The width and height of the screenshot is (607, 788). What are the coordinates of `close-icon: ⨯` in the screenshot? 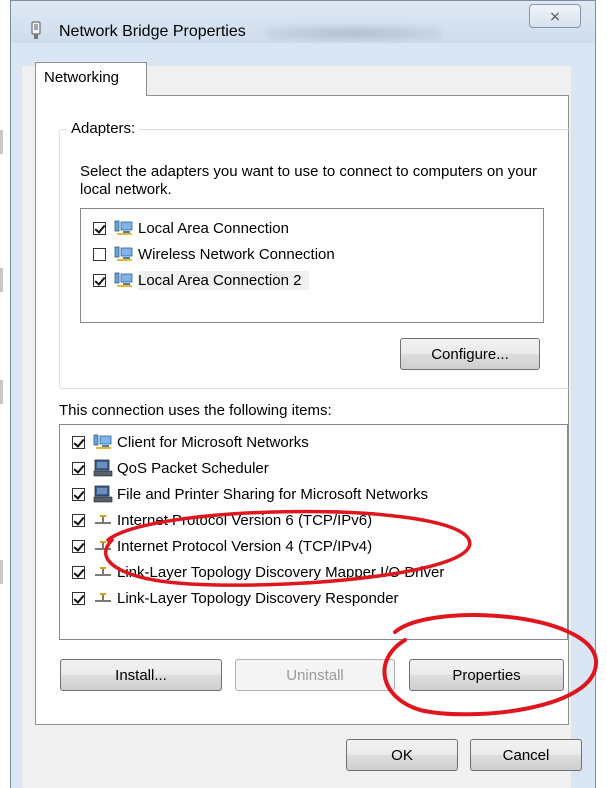 It's located at (555, 16).